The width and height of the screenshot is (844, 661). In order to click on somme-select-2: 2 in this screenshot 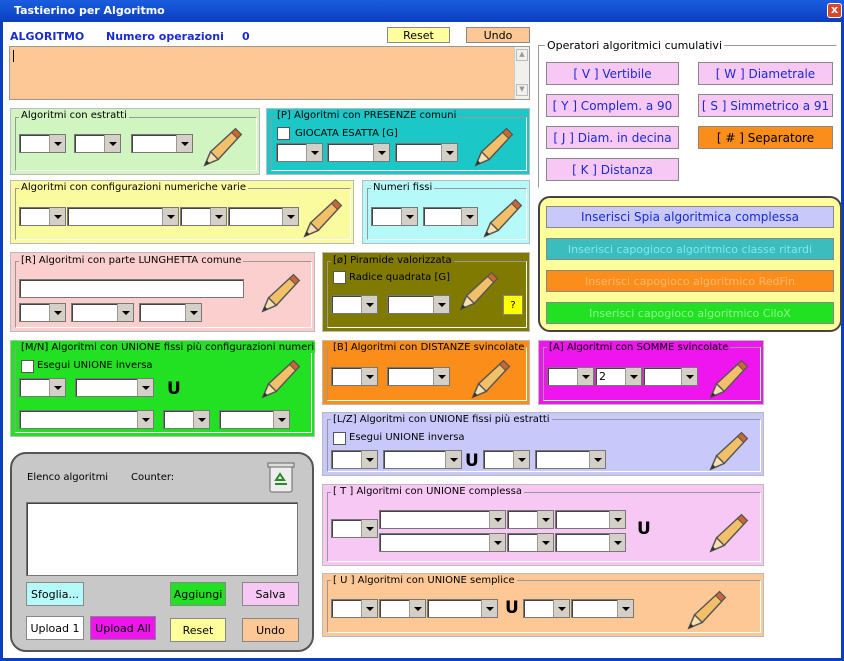, I will do `click(618, 376)`.